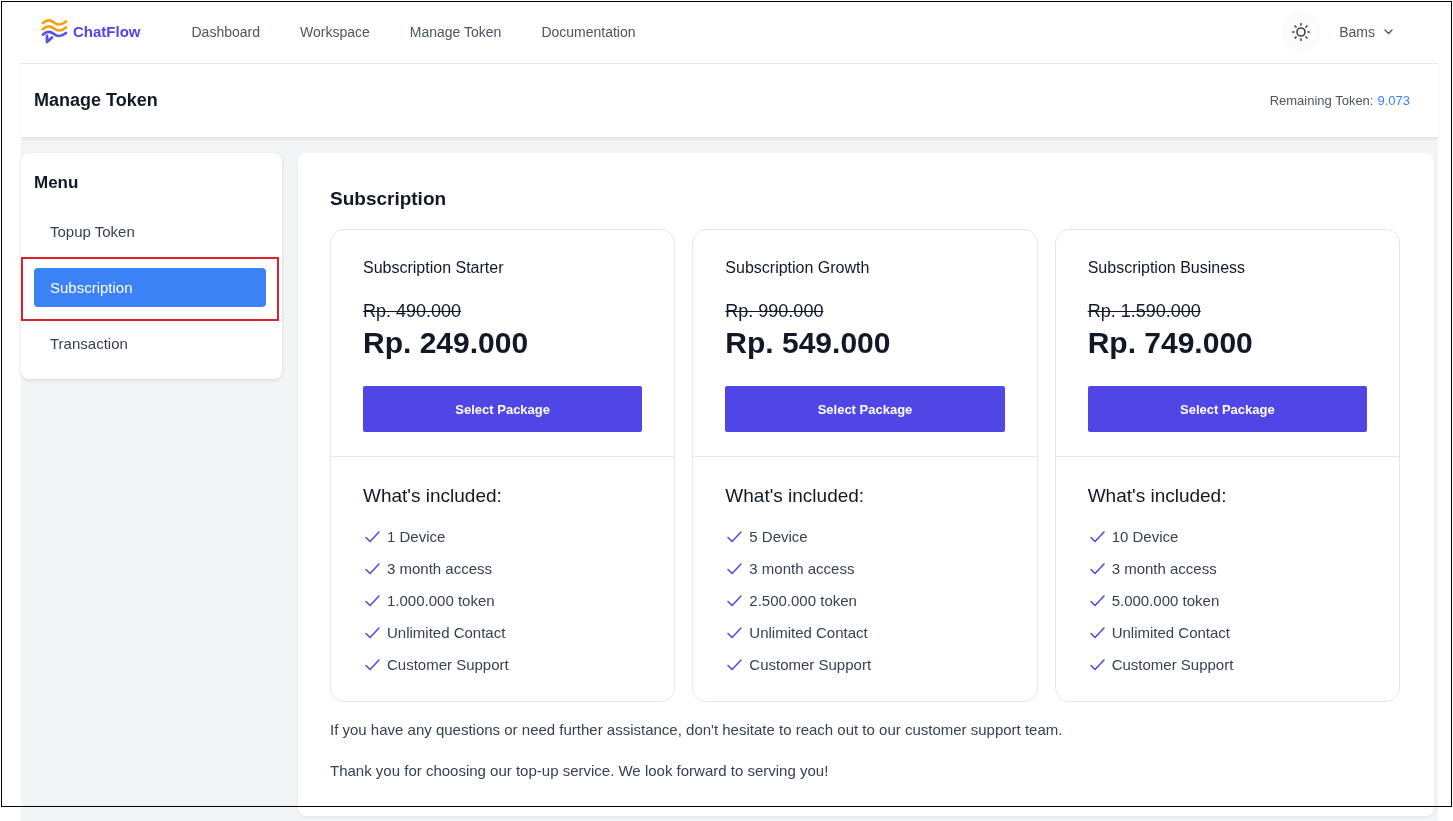 The image size is (1453, 821). What do you see at coordinates (1170, 343) in the screenshot?
I see `plan-price: Rp. 749.000` at bounding box center [1170, 343].